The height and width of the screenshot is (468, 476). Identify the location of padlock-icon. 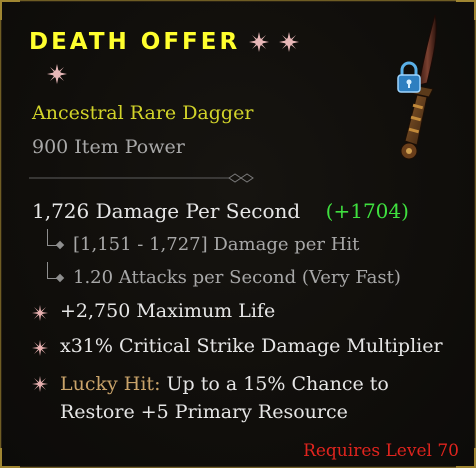
(409, 78).